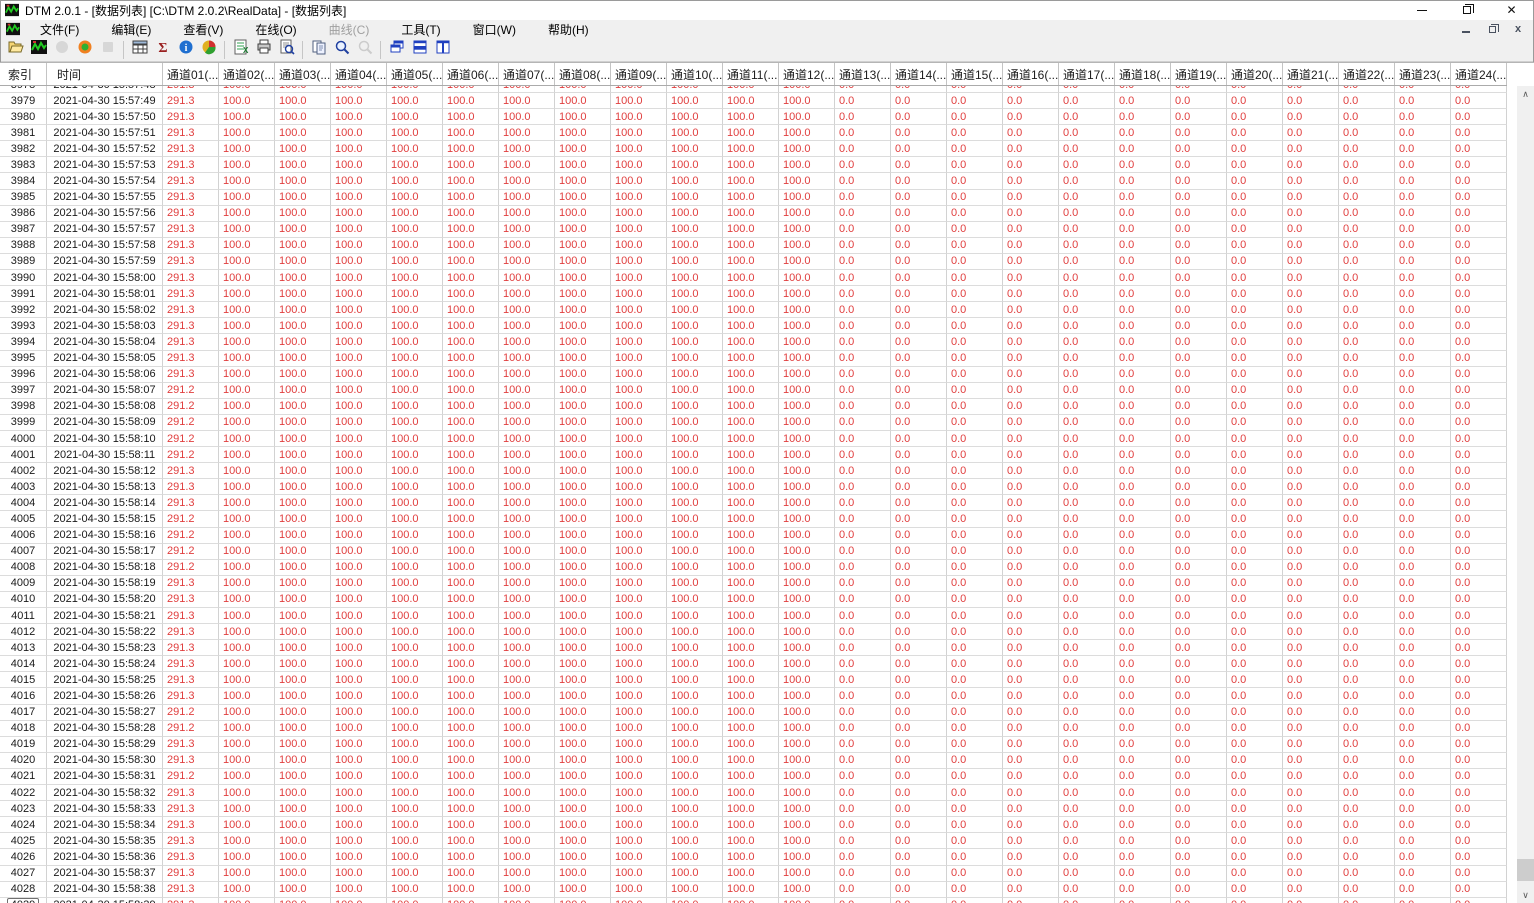  Describe the element at coordinates (23, 374) in the screenshot. I see `cell-index: 3996` at that location.